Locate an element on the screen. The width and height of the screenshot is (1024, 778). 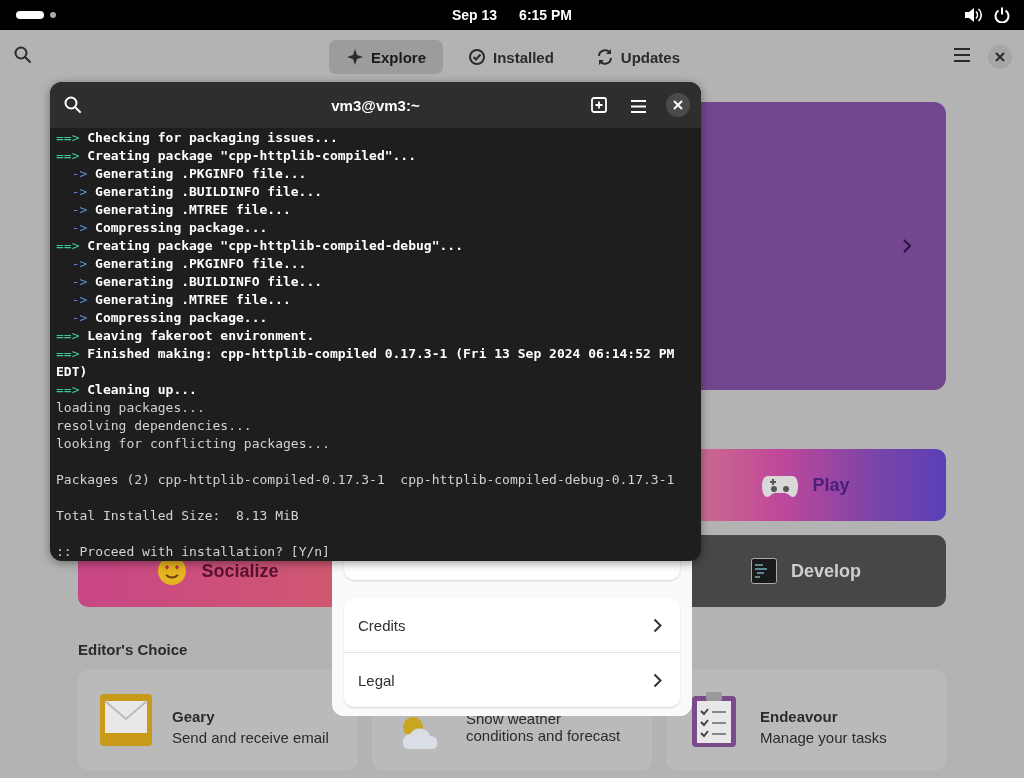
window-title: vm3@vm3:~ is located at coordinates (375, 105).